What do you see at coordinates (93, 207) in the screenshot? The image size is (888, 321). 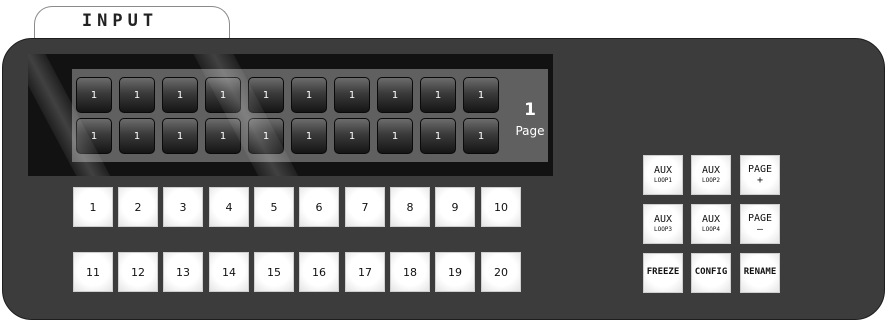 I see `input-key: 1` at bounding box center [93, 207].